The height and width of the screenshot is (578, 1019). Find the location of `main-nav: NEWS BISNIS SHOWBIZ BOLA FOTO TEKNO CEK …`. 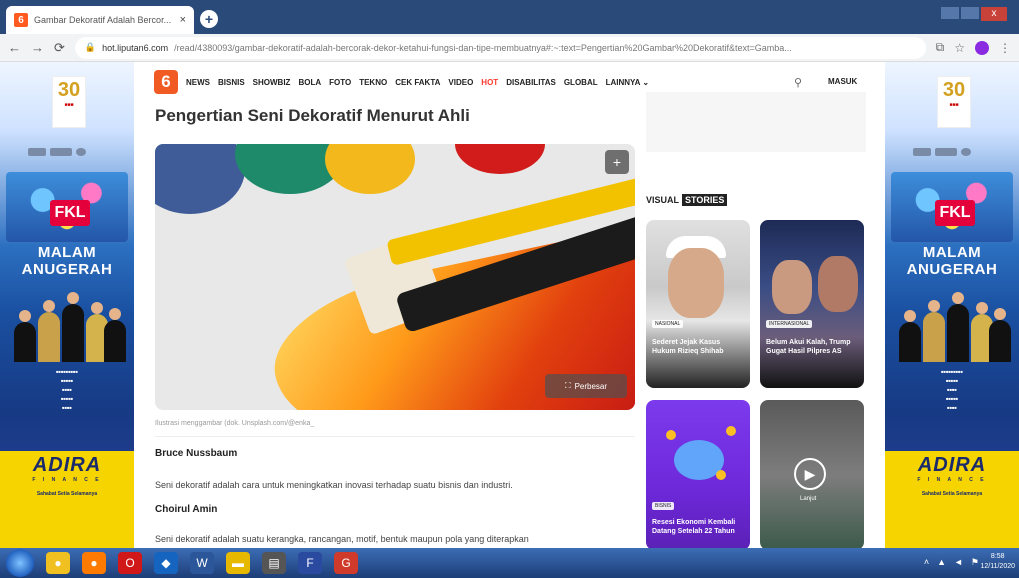

main-nav: NEWS BISNIS SHOWBIZ BOLA FOTO TEKNO CEK … is located at coordinates (417, 82).